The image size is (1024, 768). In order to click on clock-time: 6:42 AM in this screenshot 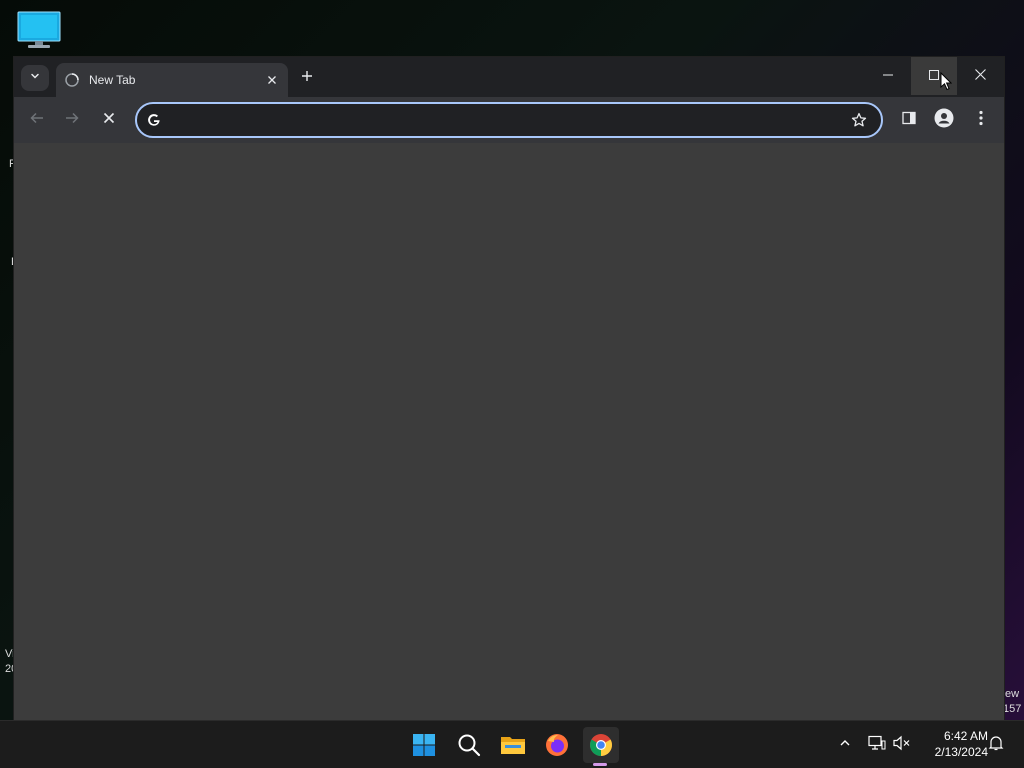, I will do `click(965, 736)`.